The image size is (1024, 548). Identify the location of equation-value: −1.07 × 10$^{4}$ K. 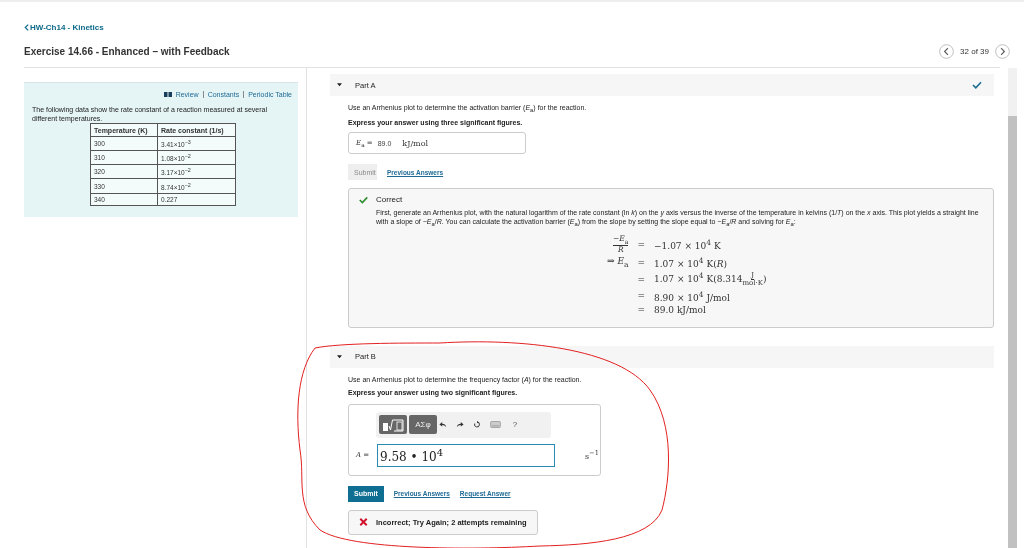
(687, 246).